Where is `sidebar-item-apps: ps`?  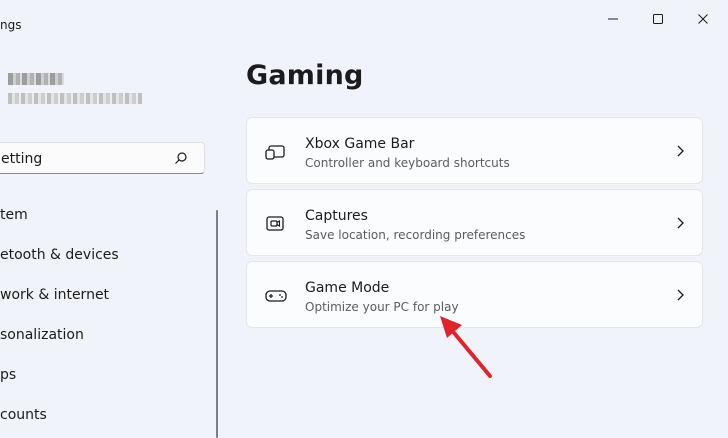
sidebar-item-apps: ps is located at coordinates (8, 379).